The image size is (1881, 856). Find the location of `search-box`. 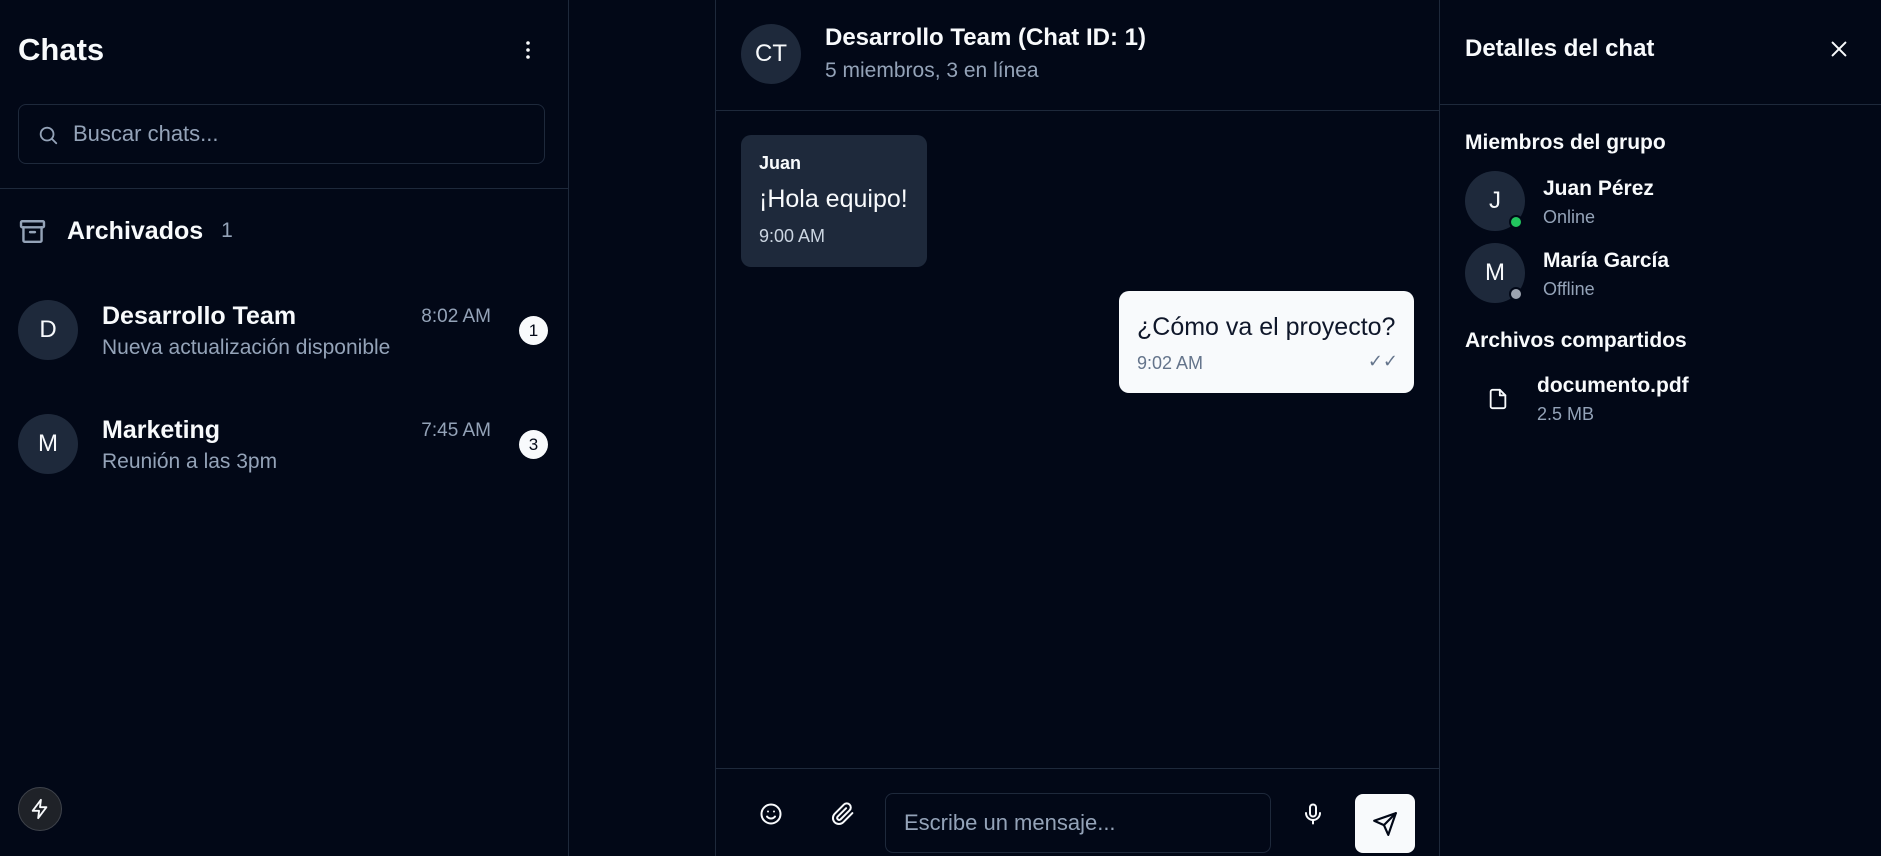

search-box is located at coordinates (281, 134).